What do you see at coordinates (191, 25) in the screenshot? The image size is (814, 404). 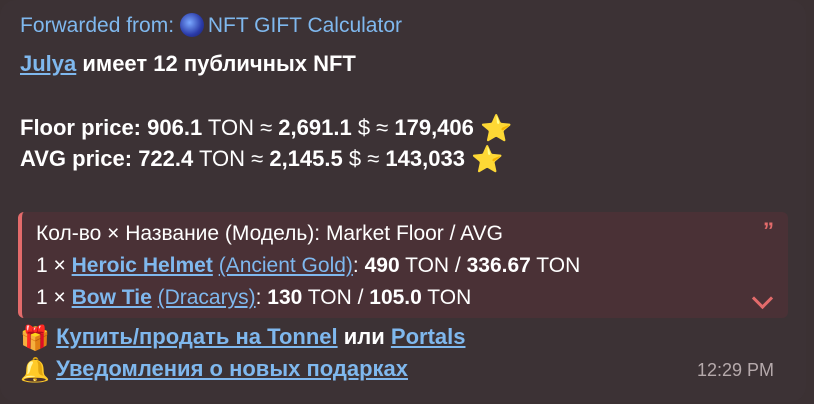 I see `channel-avatar-icon` at bounding box center [191, 25].